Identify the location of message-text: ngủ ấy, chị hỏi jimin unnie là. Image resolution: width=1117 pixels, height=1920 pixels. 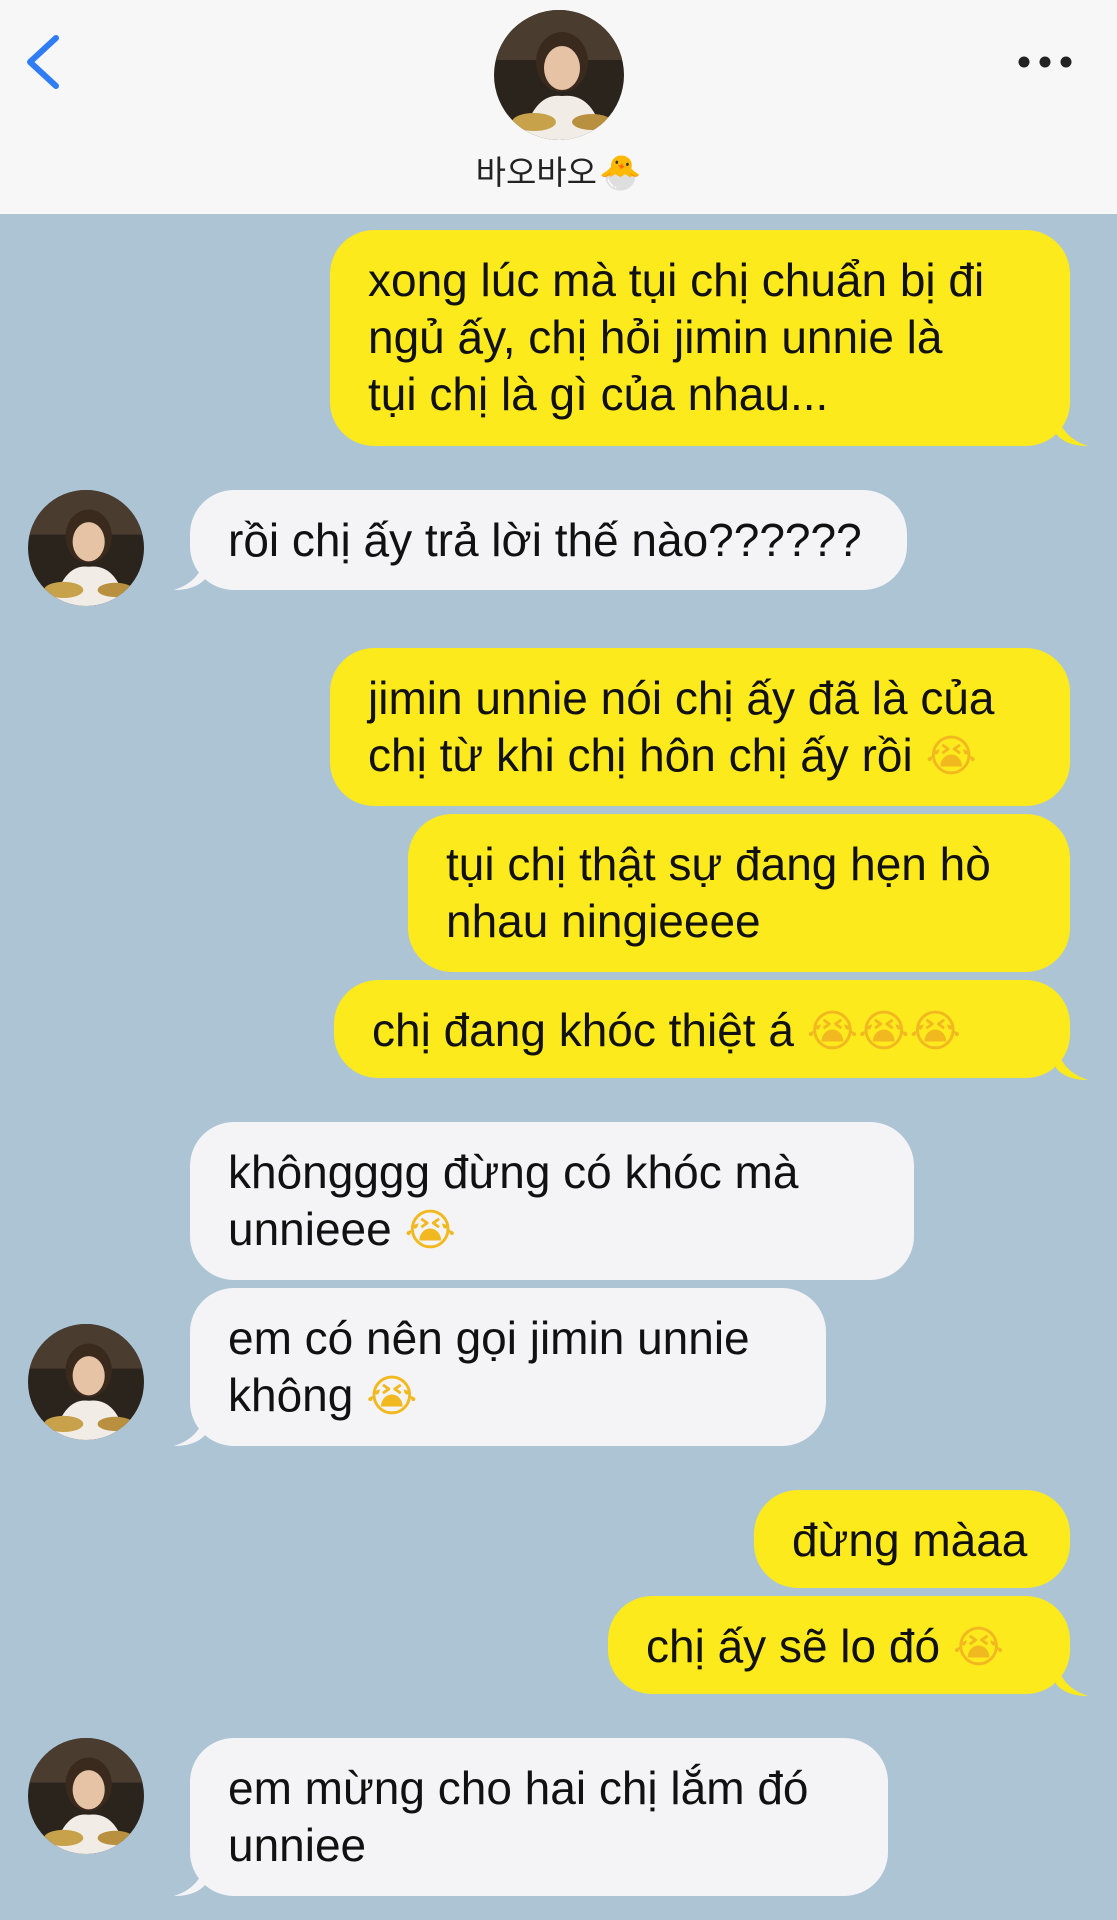
(655, 337).